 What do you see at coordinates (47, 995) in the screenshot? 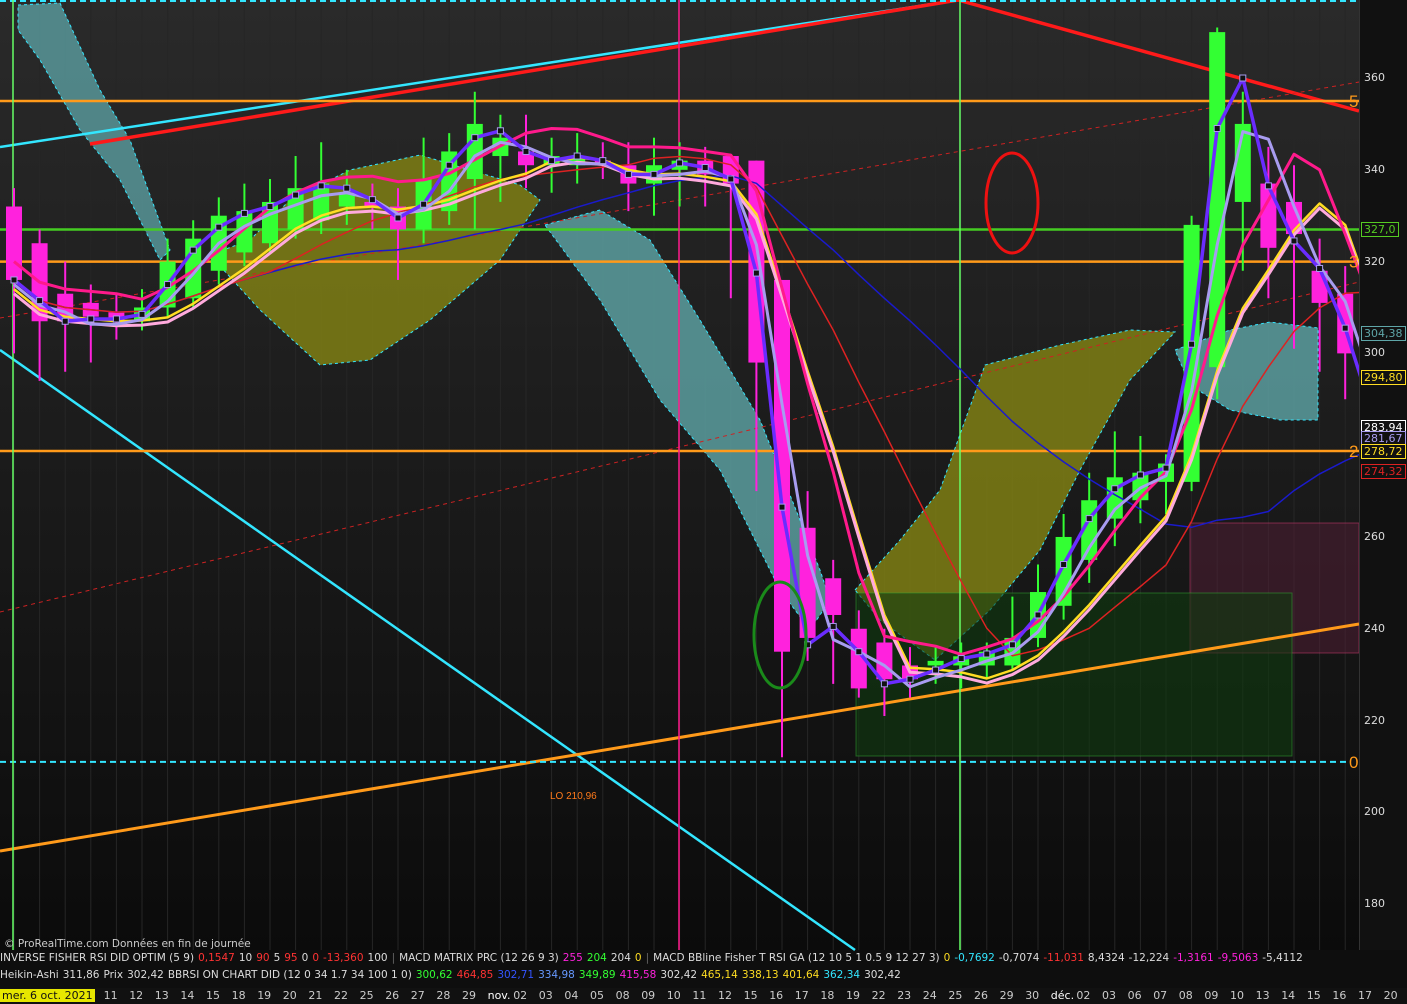
I see `date-tick-label: mer. 6 oct. 2021` at bounding box center [47, 995].